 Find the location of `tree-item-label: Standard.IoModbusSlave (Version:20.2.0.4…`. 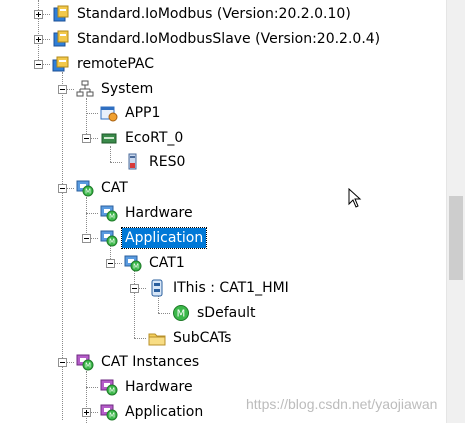

tree-item-label: Standard.IoModbusSlave (Version:20.2.0.4… is located at coordinates (229, 39).